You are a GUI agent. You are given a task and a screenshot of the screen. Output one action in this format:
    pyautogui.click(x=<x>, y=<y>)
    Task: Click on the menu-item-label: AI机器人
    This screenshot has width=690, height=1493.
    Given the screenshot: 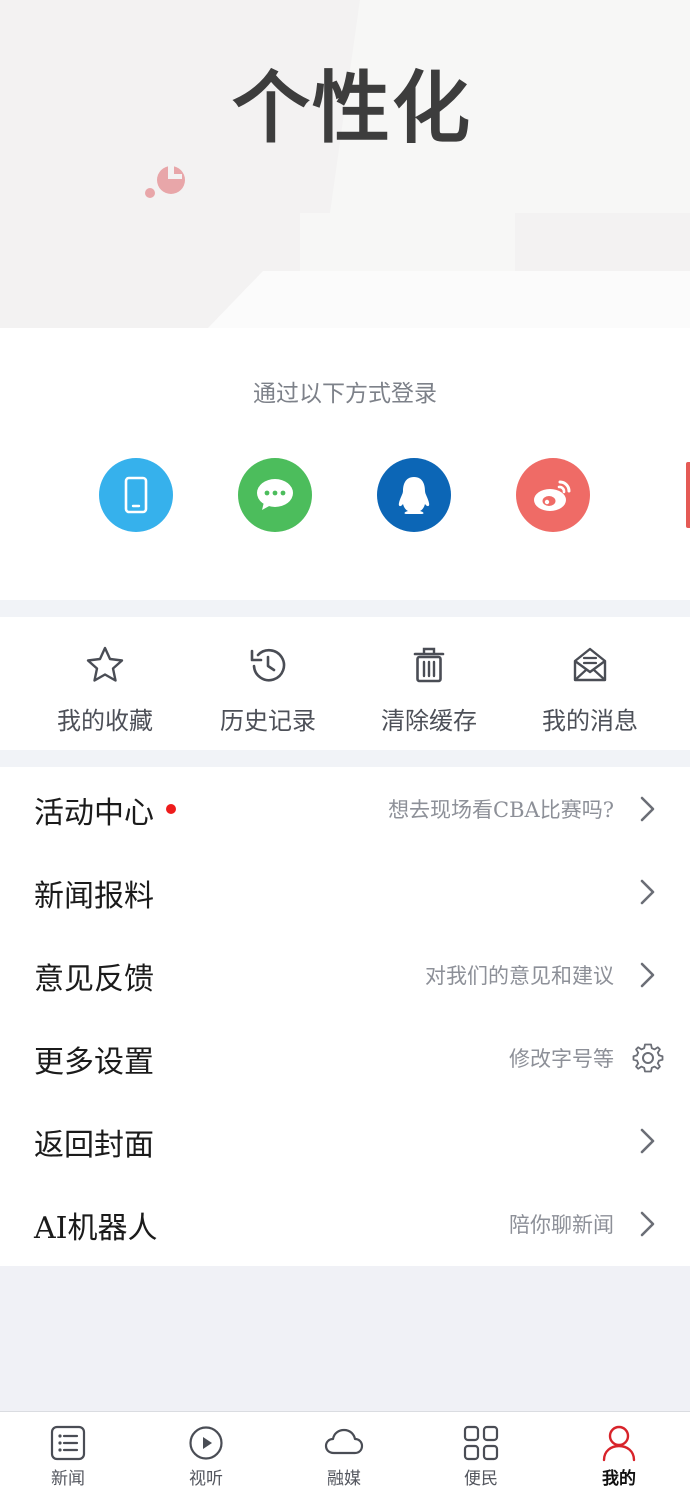 What is the action you would take?
    pyautogui.click(x=96, y=1228)
    